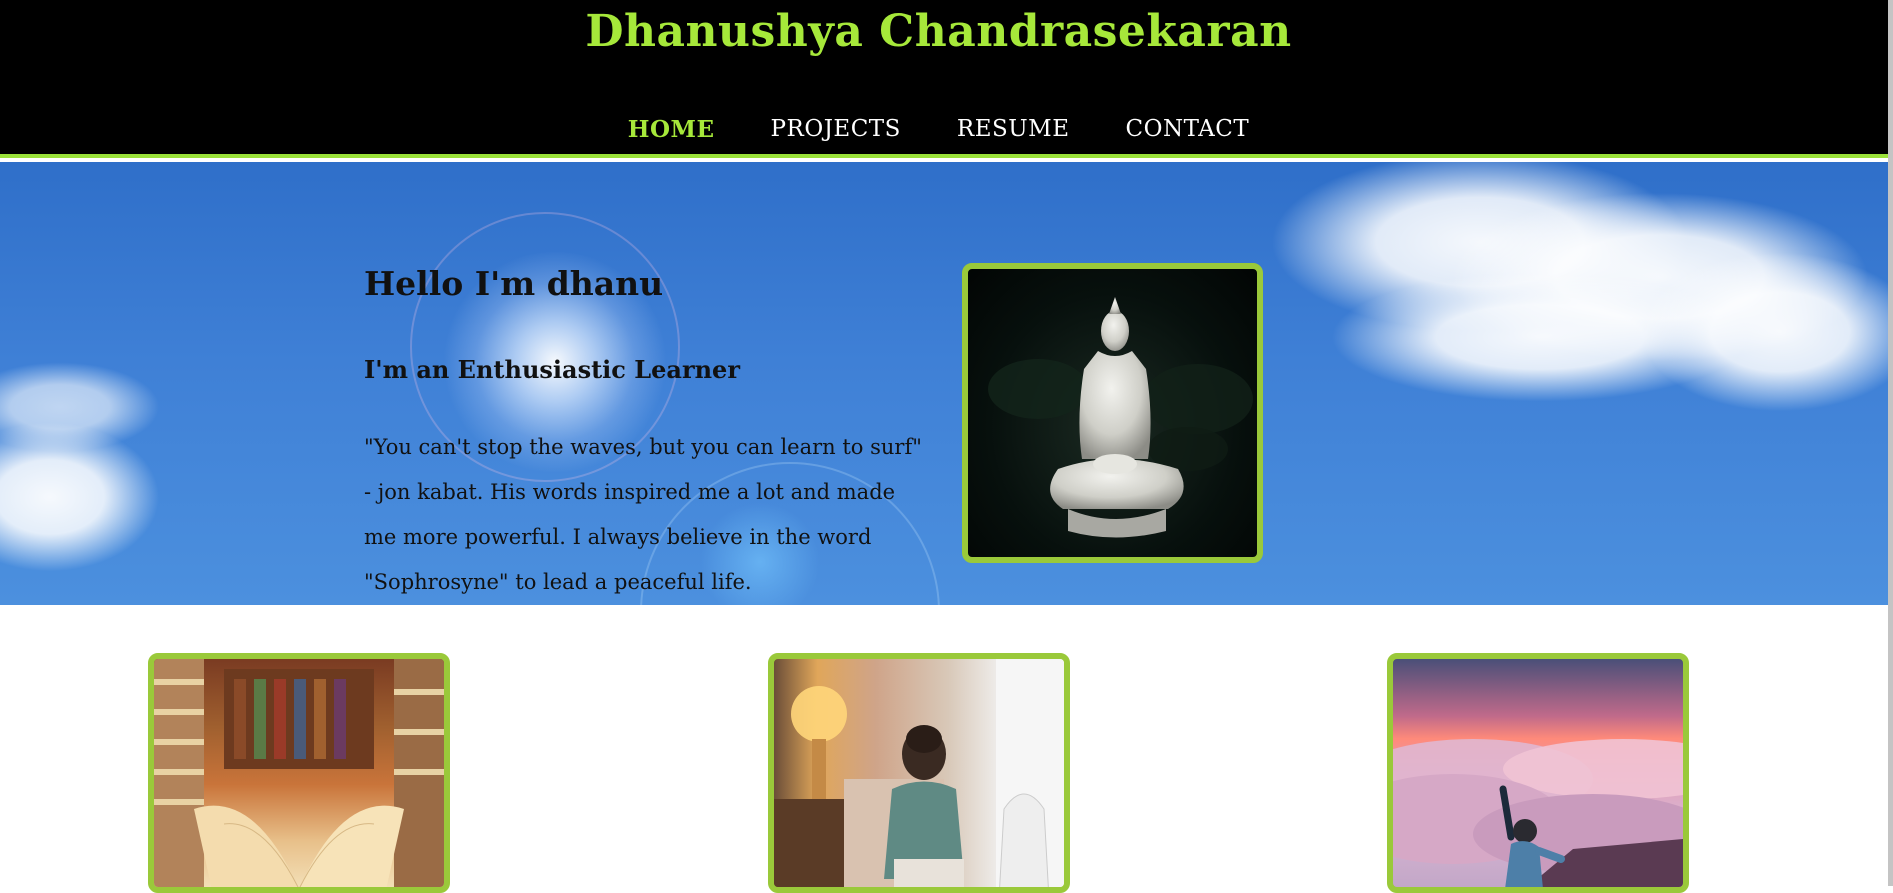  Describe the element at coordinates (938, 31) in the screenshot. I see `site-title: Dhanushya Chandrasekaran` at that location.